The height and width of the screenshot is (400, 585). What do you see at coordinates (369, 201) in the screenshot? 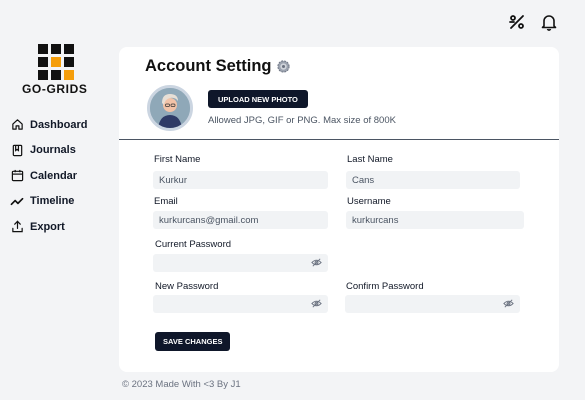
I see `username-label: Username` at bounding box center [369, 201].